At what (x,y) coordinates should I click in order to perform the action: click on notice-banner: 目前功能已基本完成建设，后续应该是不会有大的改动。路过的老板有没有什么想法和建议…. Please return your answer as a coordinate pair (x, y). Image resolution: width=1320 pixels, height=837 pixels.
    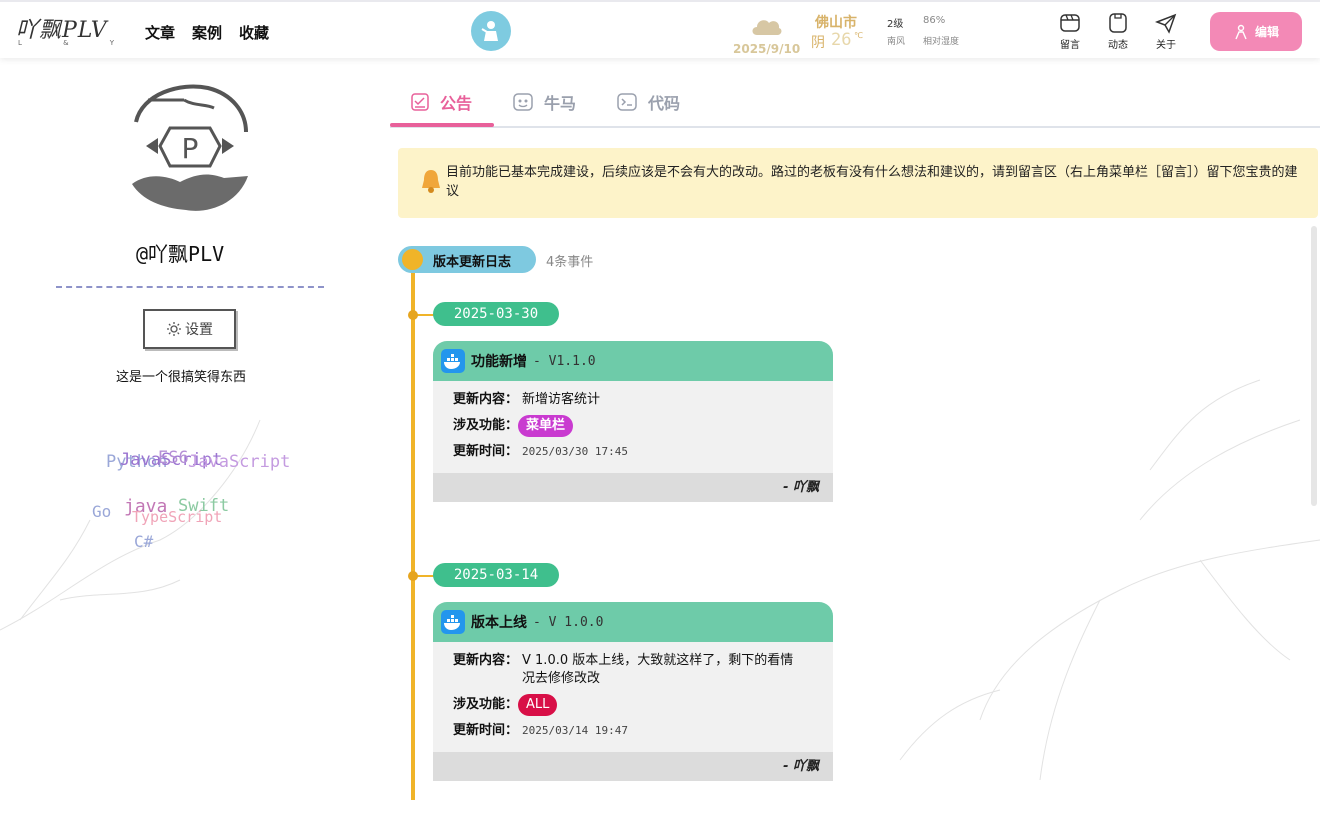
    Looking at the image, I should click on (858, 183).